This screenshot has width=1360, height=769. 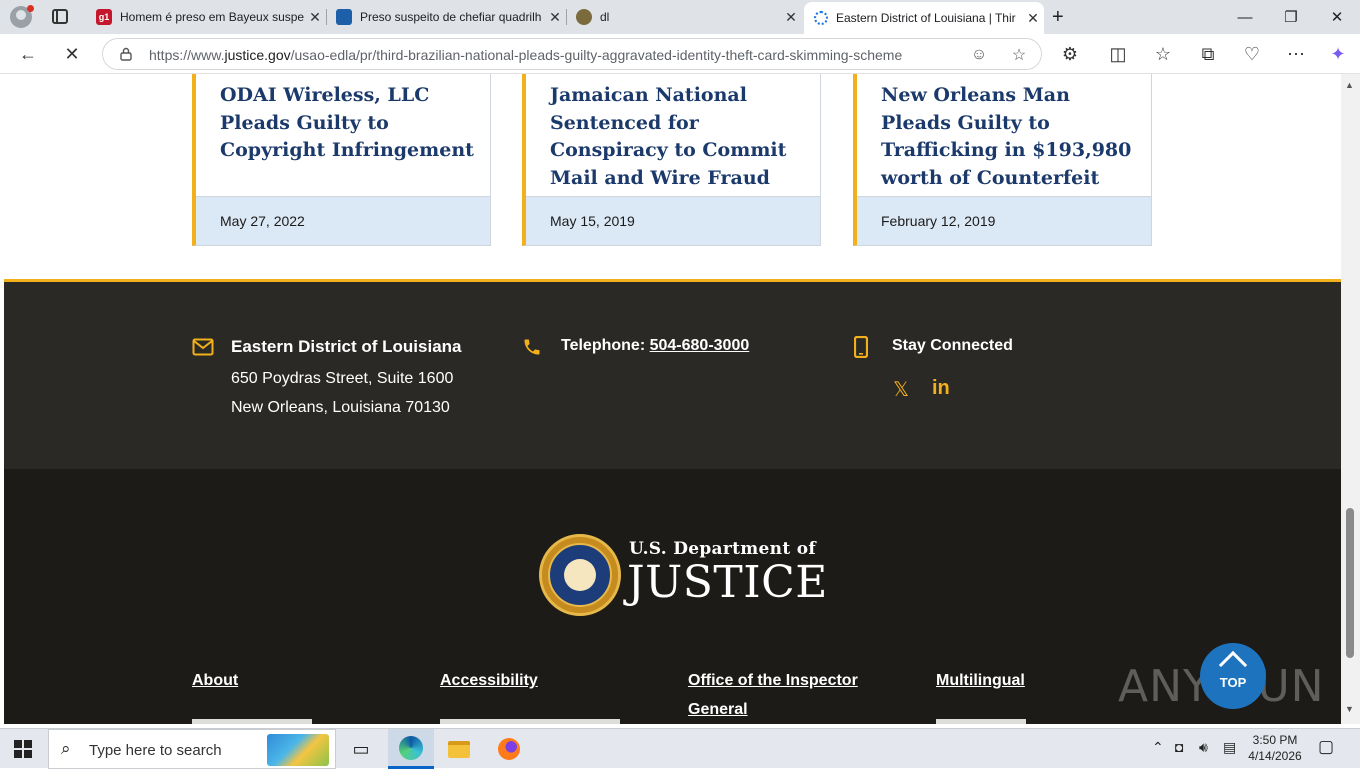 What do you see at coordinates (1252, 54) in the screenshot?
I see `browser-essentials-icon: ♡` at bounding box center [1252, 54].